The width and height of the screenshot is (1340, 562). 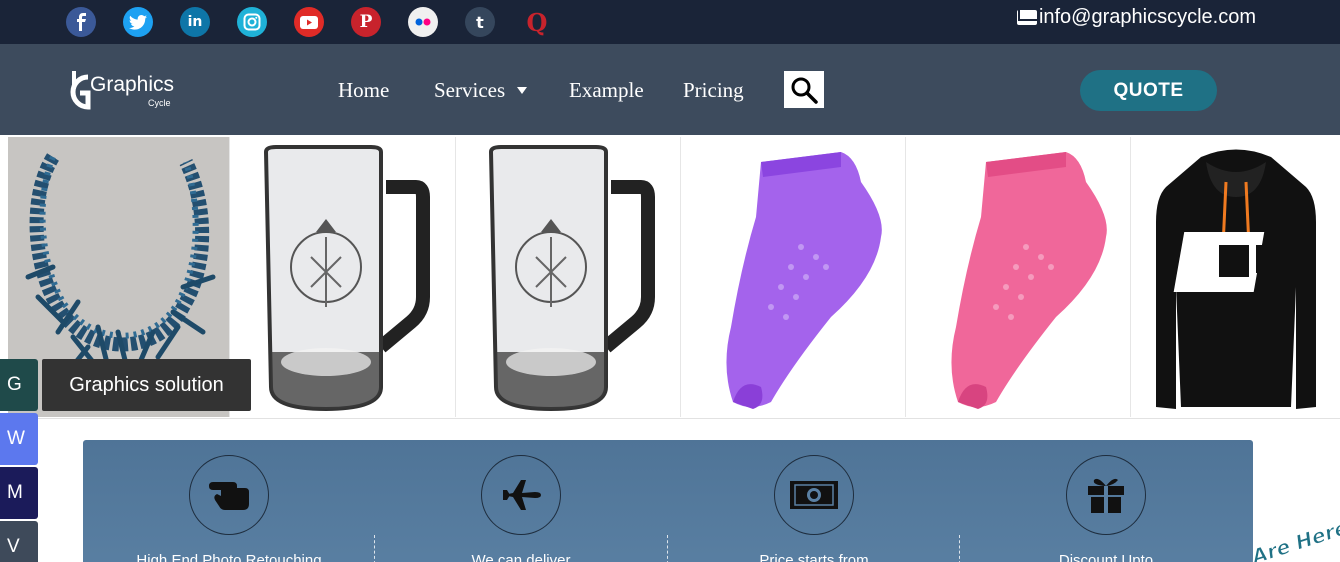 What do you see at coordinates (814, 495) in the screenshot?
I see `money-icon` at bounding box center [814, 495].